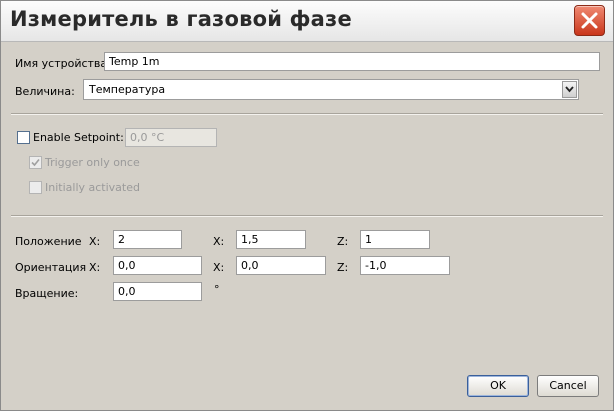  What do you see at coordinates (498, 386) in the screenshot?
I see `ok-button: OK` at bounding box center [498, 386].